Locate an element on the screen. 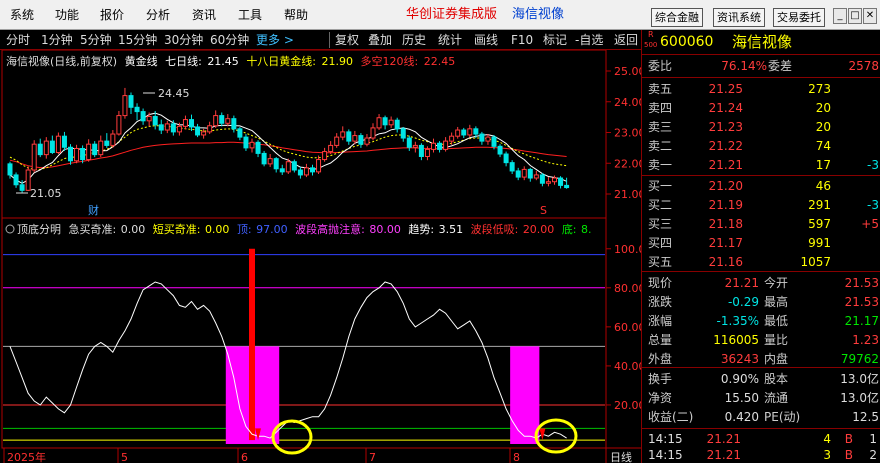  indicator-tick-label: 20.00 is located at coordinates (627, 405).